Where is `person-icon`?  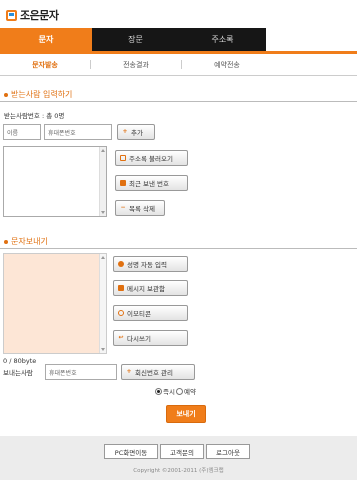 person-icon is located at coordinates (121, 264).